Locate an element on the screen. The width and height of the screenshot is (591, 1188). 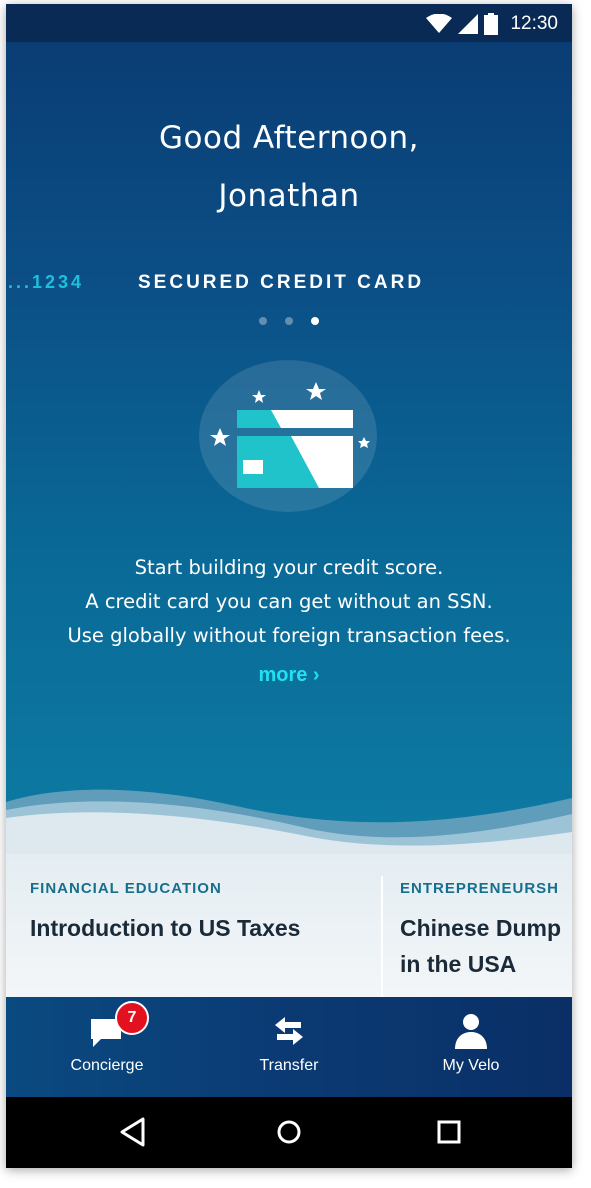
transfer-arrows-icon is located at coordinates (289, 1031).